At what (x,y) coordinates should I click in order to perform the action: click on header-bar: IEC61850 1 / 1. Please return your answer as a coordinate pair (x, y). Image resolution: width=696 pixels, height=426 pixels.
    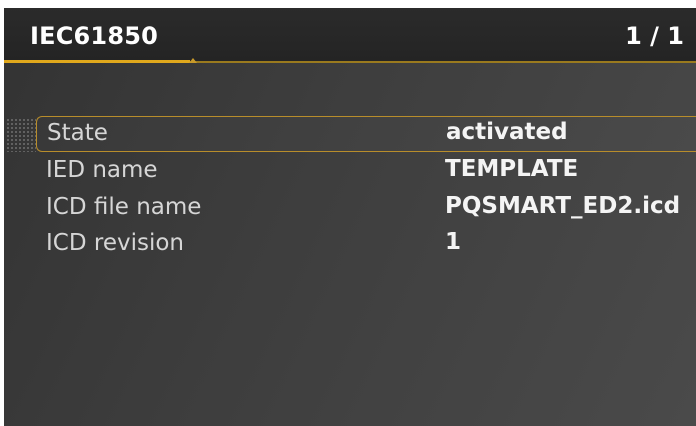
    Looking at the image, I should click on (350, 35).